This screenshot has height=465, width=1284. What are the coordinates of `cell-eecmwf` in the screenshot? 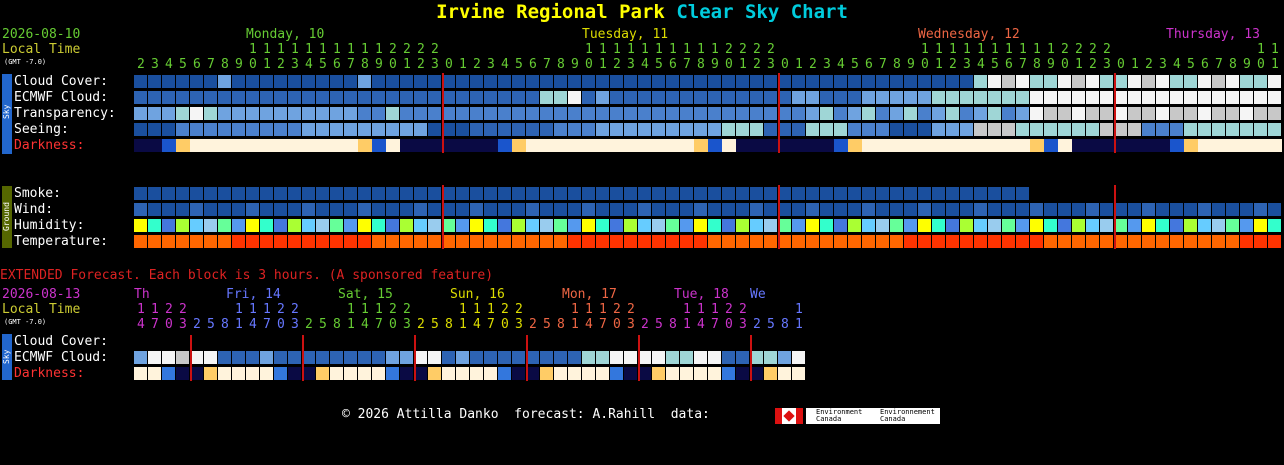 It's located at (672, 357).